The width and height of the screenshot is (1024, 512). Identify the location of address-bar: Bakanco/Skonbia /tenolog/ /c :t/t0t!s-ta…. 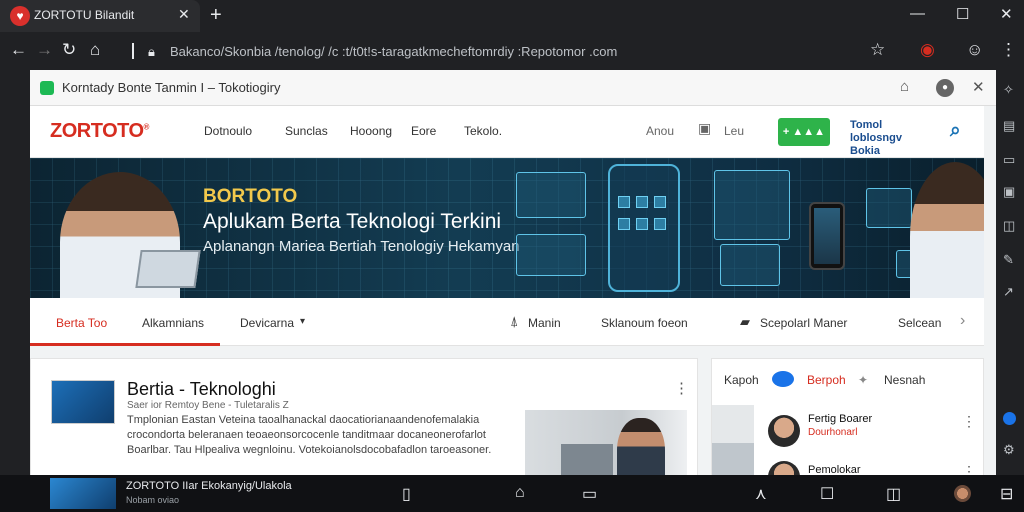
(393, 51).